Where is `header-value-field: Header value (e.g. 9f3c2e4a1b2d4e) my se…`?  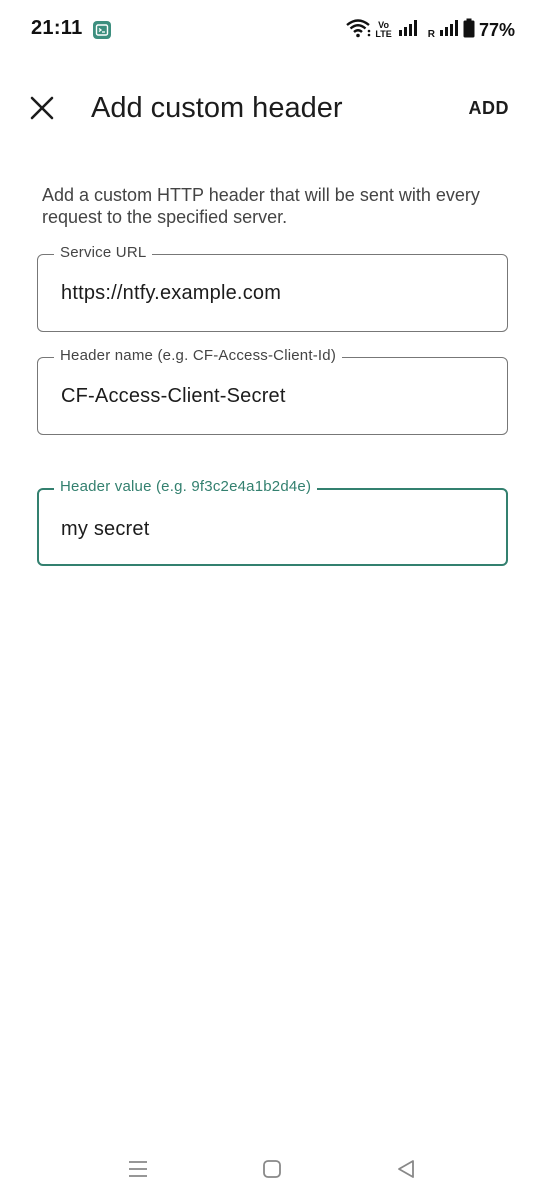 header-value-field: Header value (e.g. 9f3c2e4a1b2d4e) my se… is located at coordinates (272, 522).